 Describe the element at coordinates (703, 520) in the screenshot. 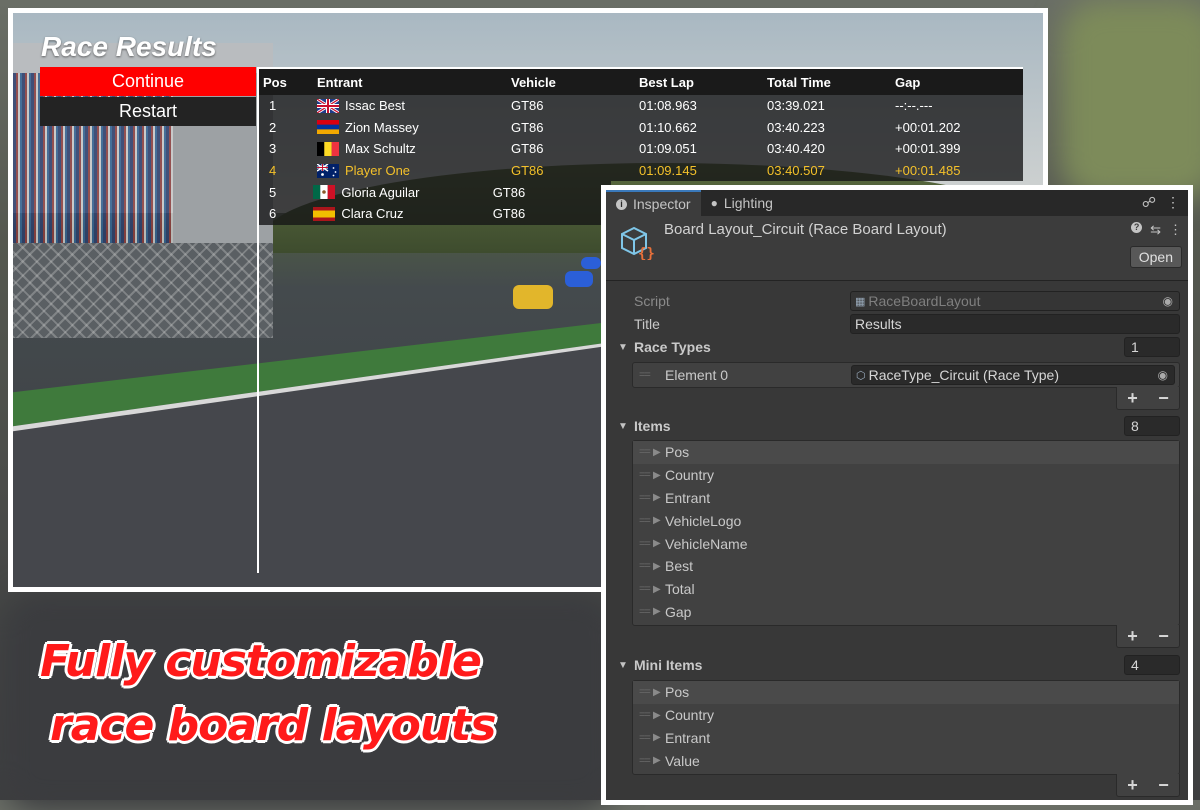

I see `item-label: VehicleLogo` at that location.